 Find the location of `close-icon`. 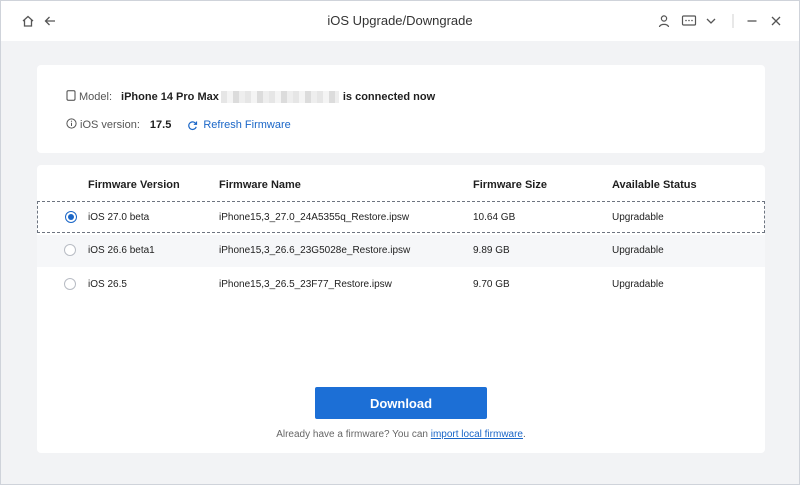

close-icon is located at coordinates (776, 21).